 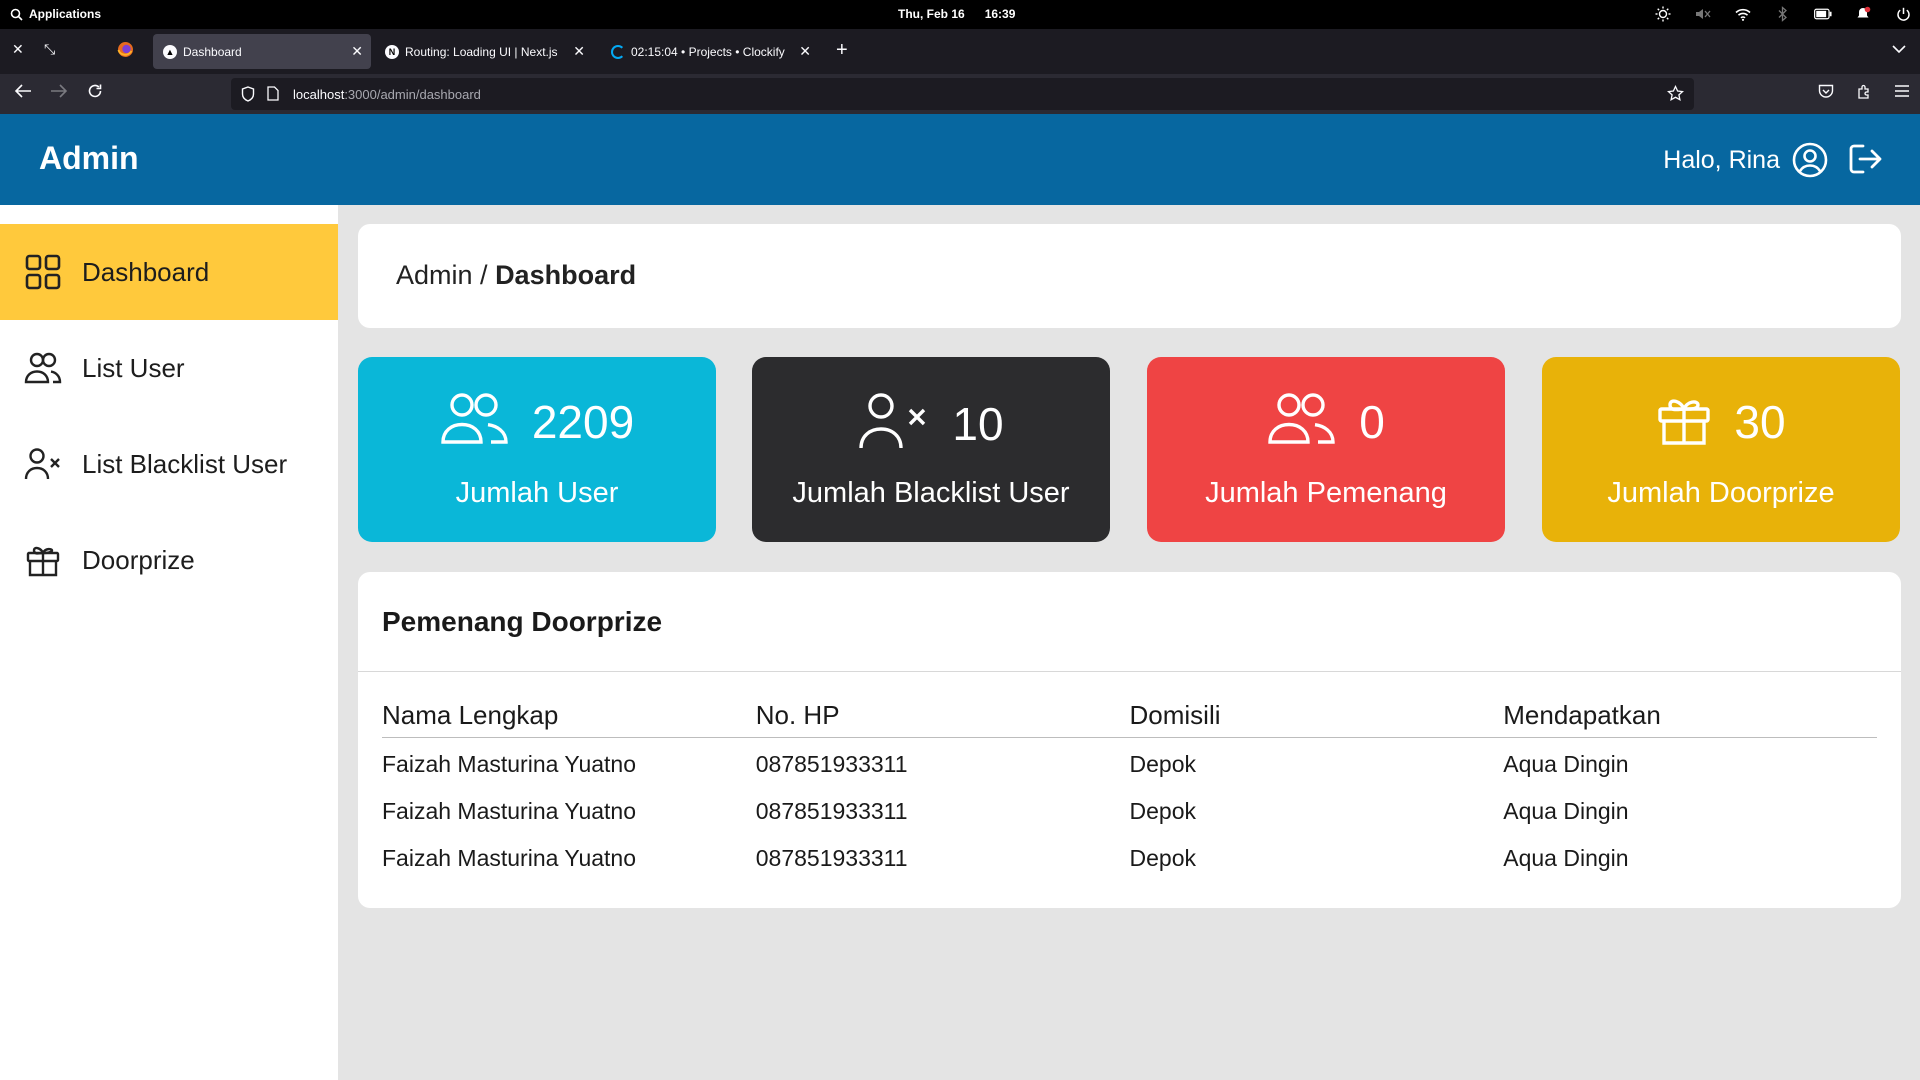 I want to click on stat-label: Jumlah Doorprize, so click(x=1721, y=493).